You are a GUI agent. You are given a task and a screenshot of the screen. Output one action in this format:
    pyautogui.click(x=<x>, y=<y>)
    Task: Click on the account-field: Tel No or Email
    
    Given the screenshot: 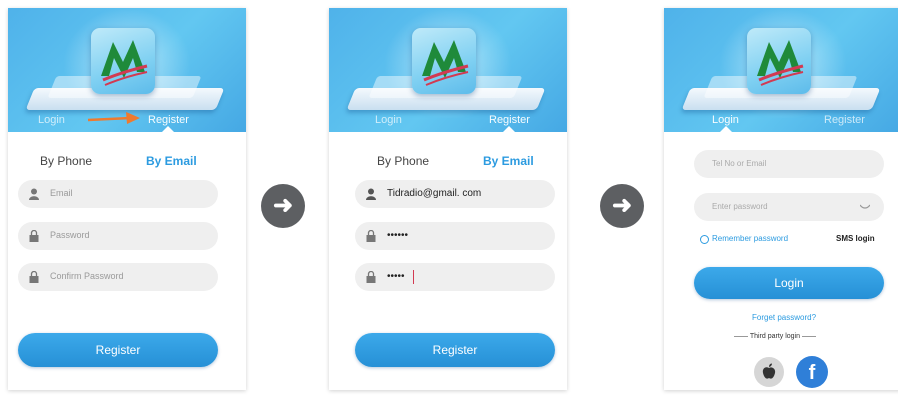 What is the action you would take?
    pyautogui.click(x=789, y=164)
    